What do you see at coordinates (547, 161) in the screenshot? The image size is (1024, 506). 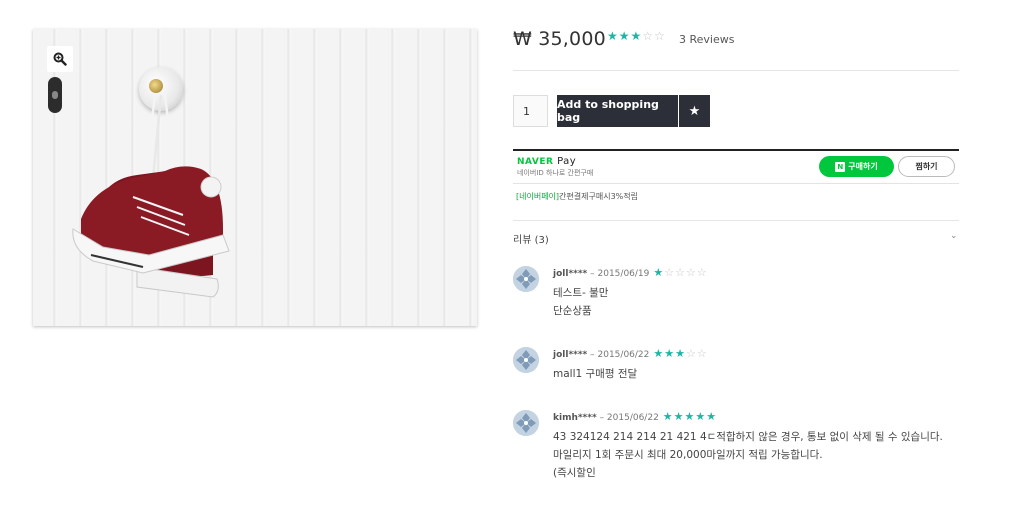 I see `naver-pay-logo: NAVER Pay` at bounding box center [547, 161].